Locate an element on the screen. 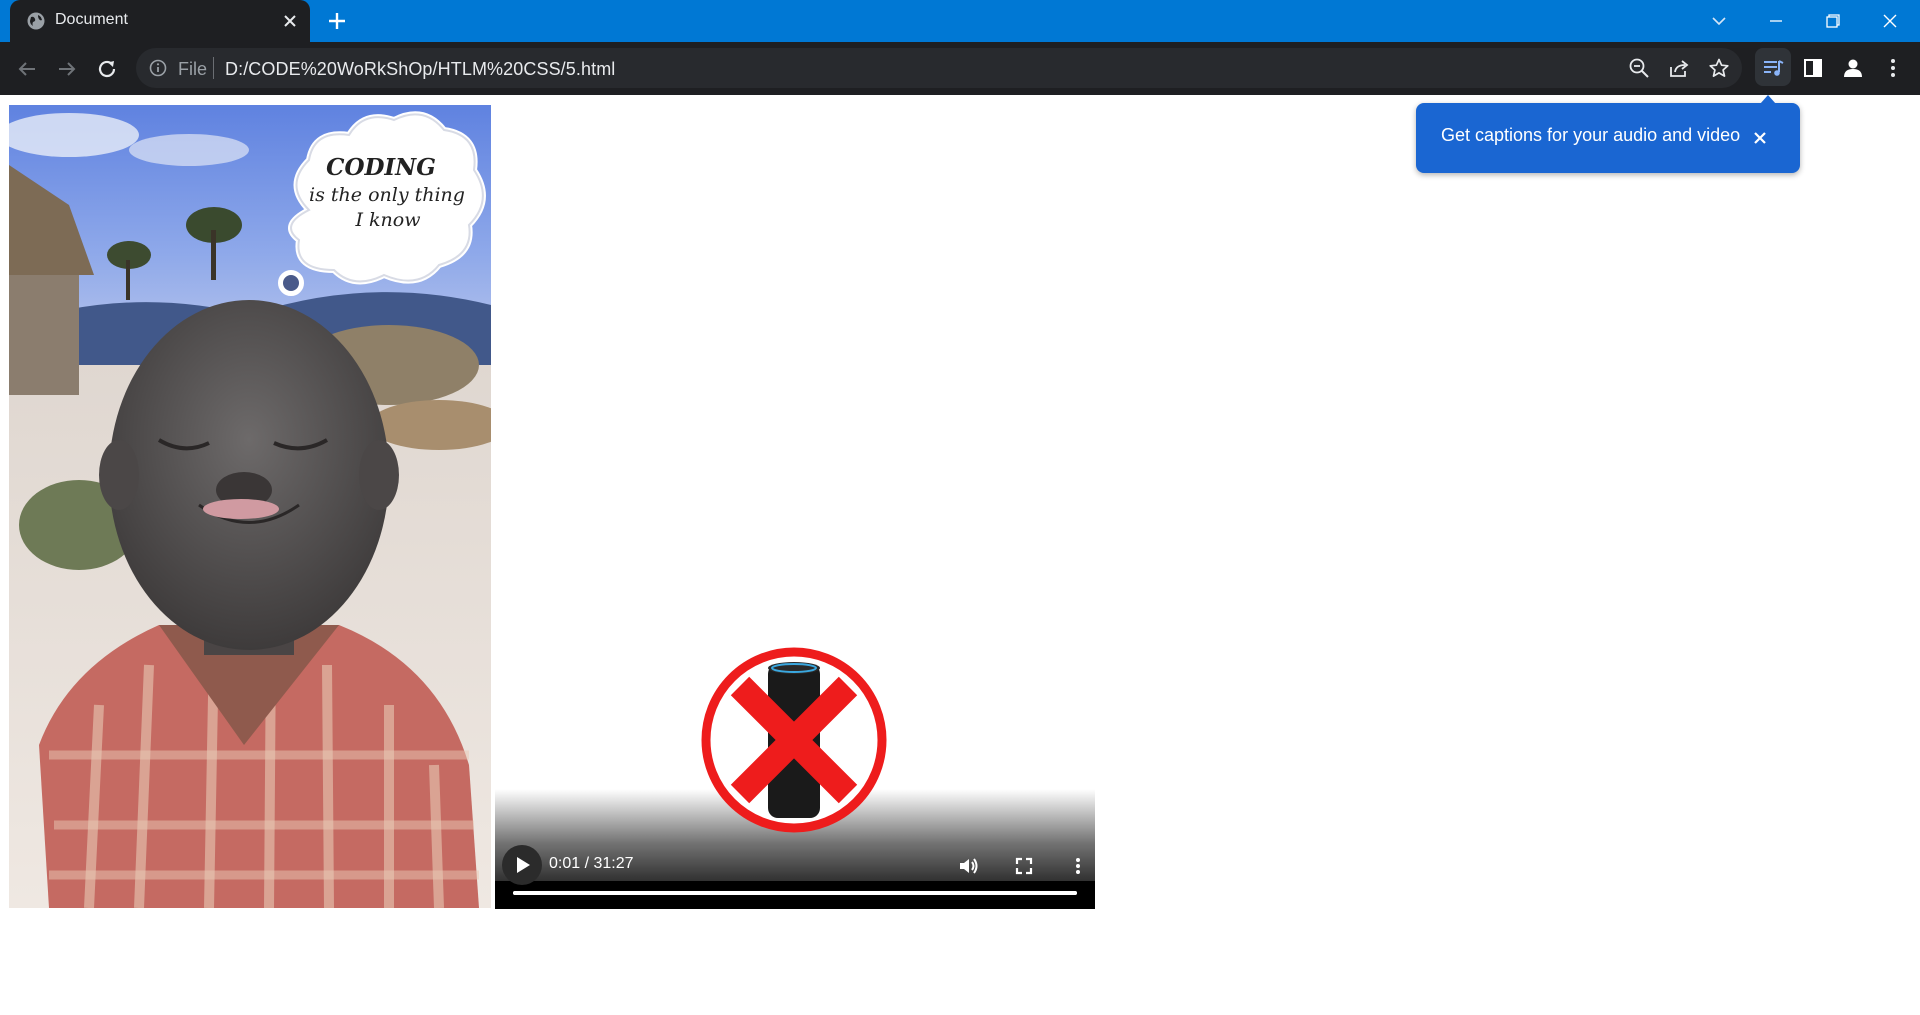  title-bar: Document is located at coordinates (960, 21).